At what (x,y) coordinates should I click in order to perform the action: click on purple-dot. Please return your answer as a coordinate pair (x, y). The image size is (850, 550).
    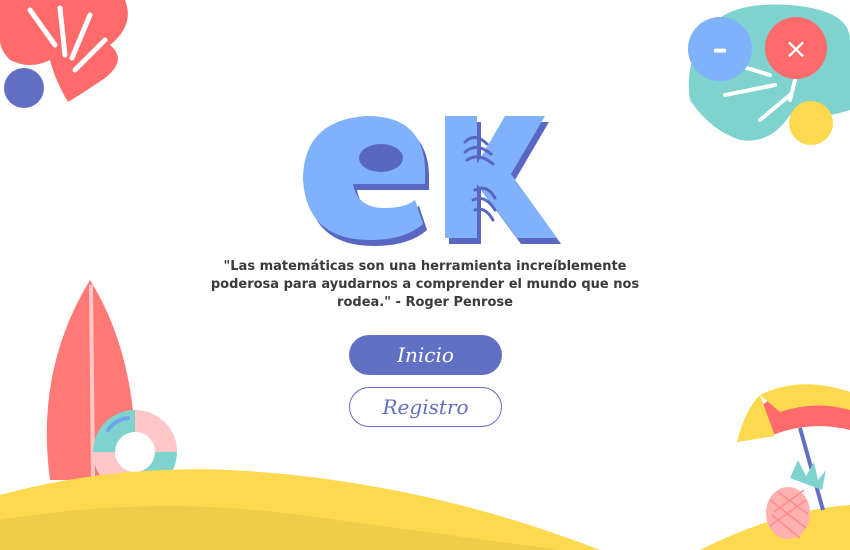
    Looking at the image, I should click on (24, 88).